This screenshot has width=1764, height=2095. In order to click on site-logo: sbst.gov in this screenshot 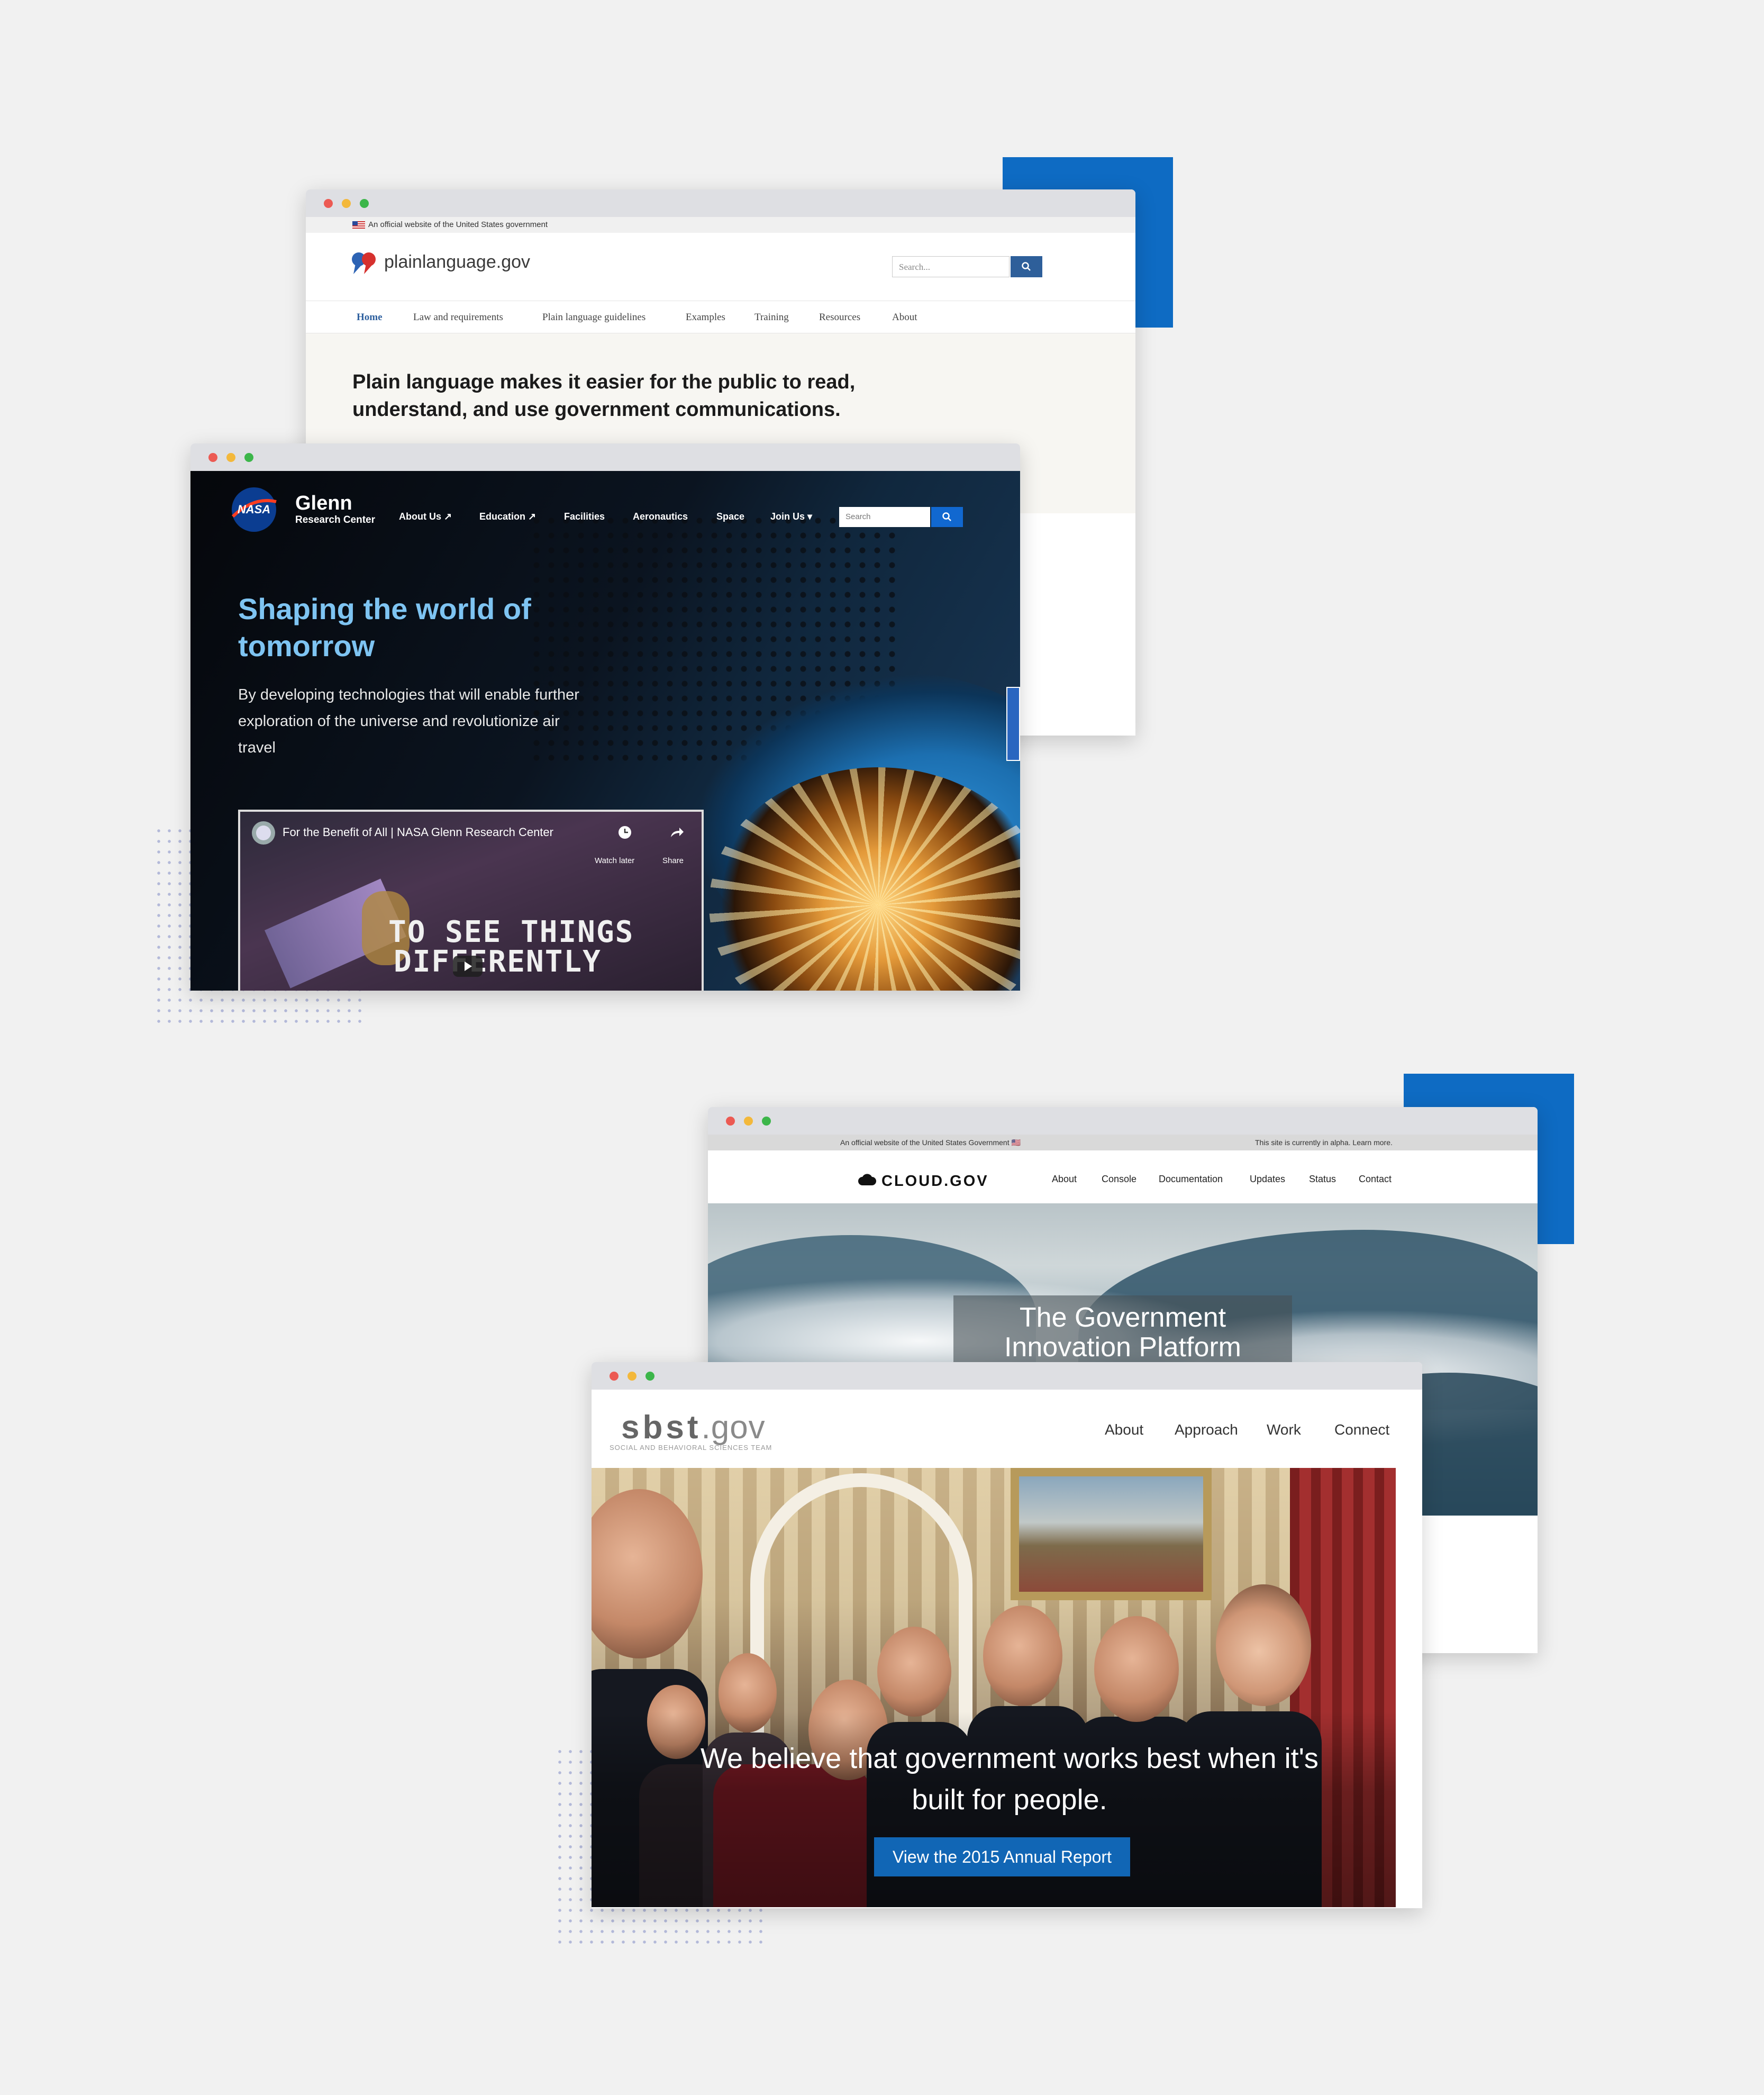, I will do `click(693, 1427)`.